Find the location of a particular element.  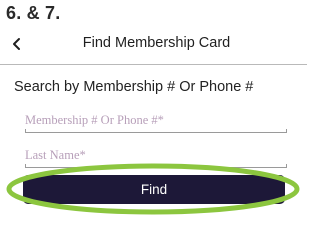

page-title: Find Membership Card is located at coordinates (156, 43).